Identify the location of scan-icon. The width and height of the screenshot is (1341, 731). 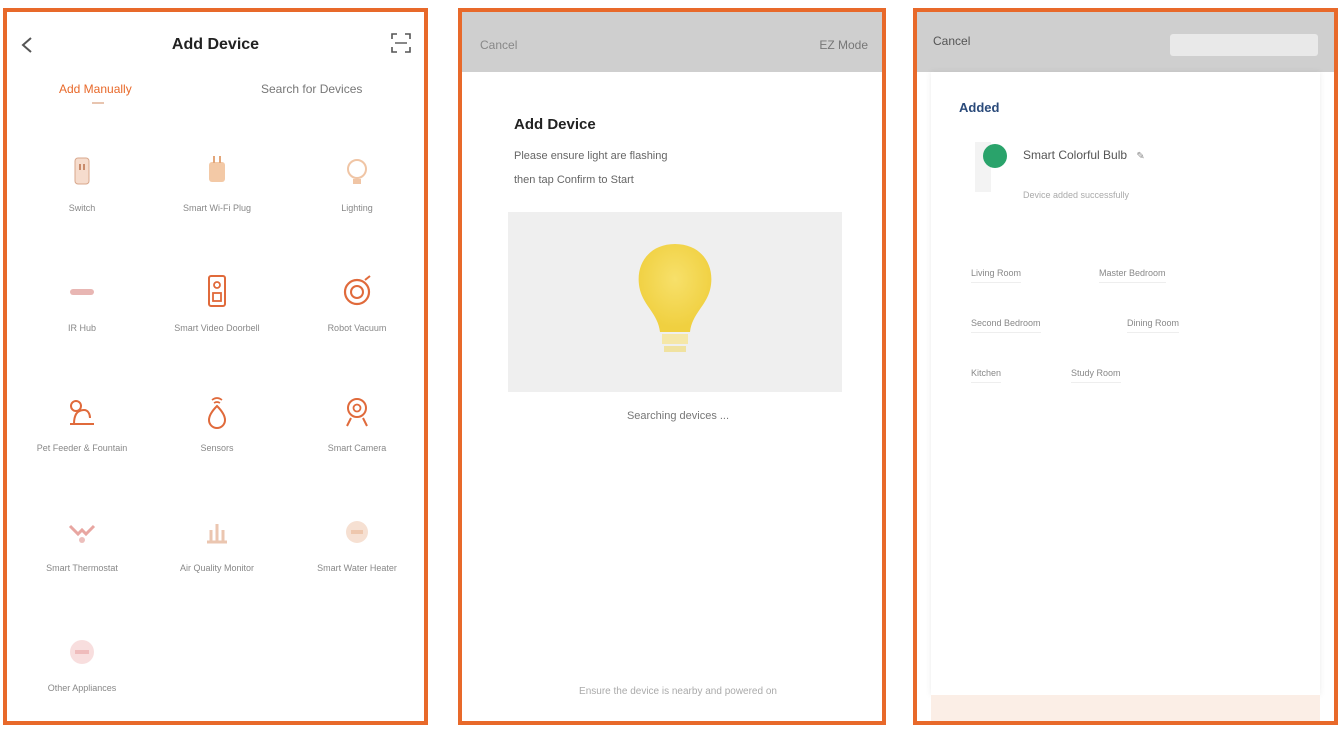
(401, 43).